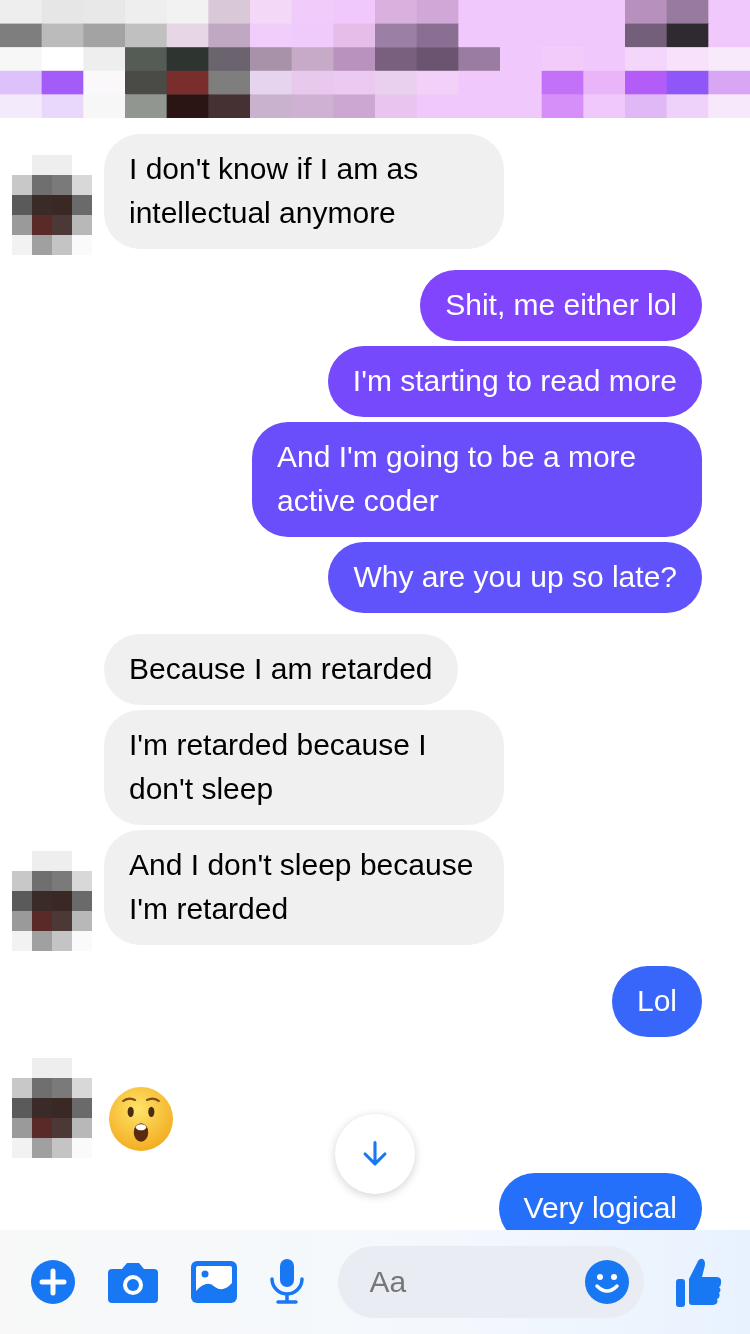 This screenshot has height=1334, width=750. Describe the element at coordinates (606, 1282) in the screenshot. I see `emoji-icon` at that location.